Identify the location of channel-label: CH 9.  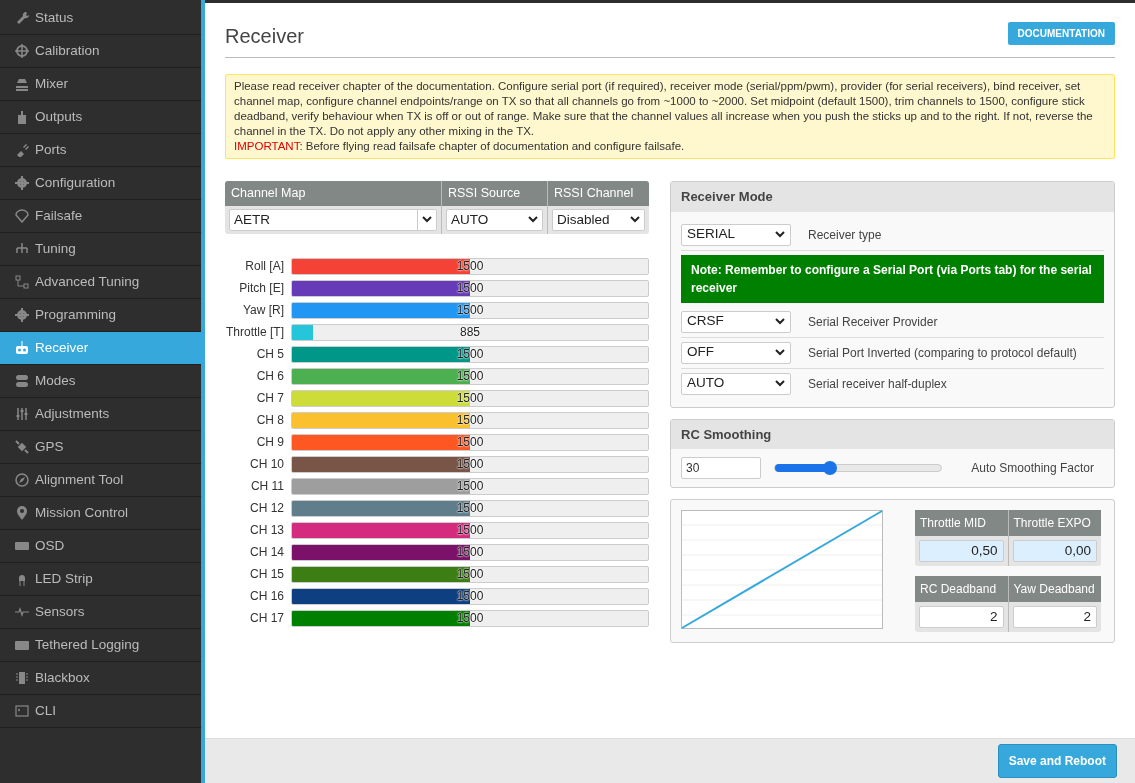
(270, 443).